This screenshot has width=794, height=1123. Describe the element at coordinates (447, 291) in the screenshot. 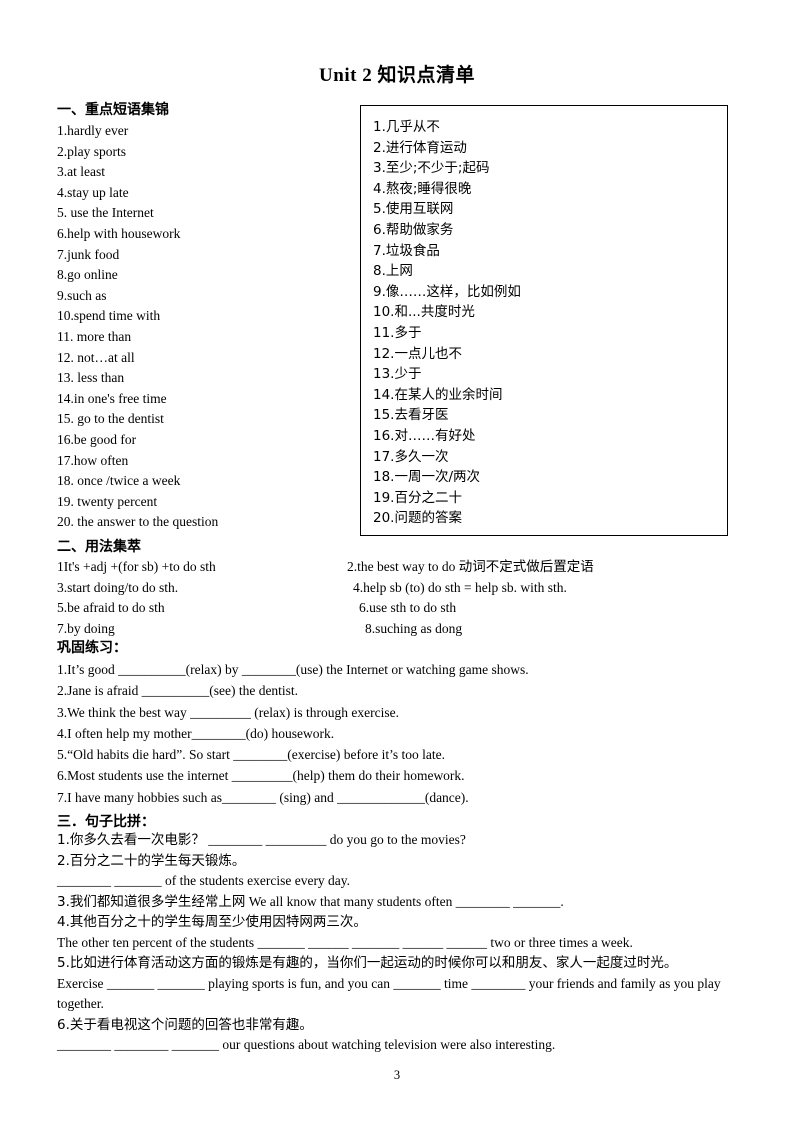

I see `translation-item: 9.像……这样，比如例如` at that location.